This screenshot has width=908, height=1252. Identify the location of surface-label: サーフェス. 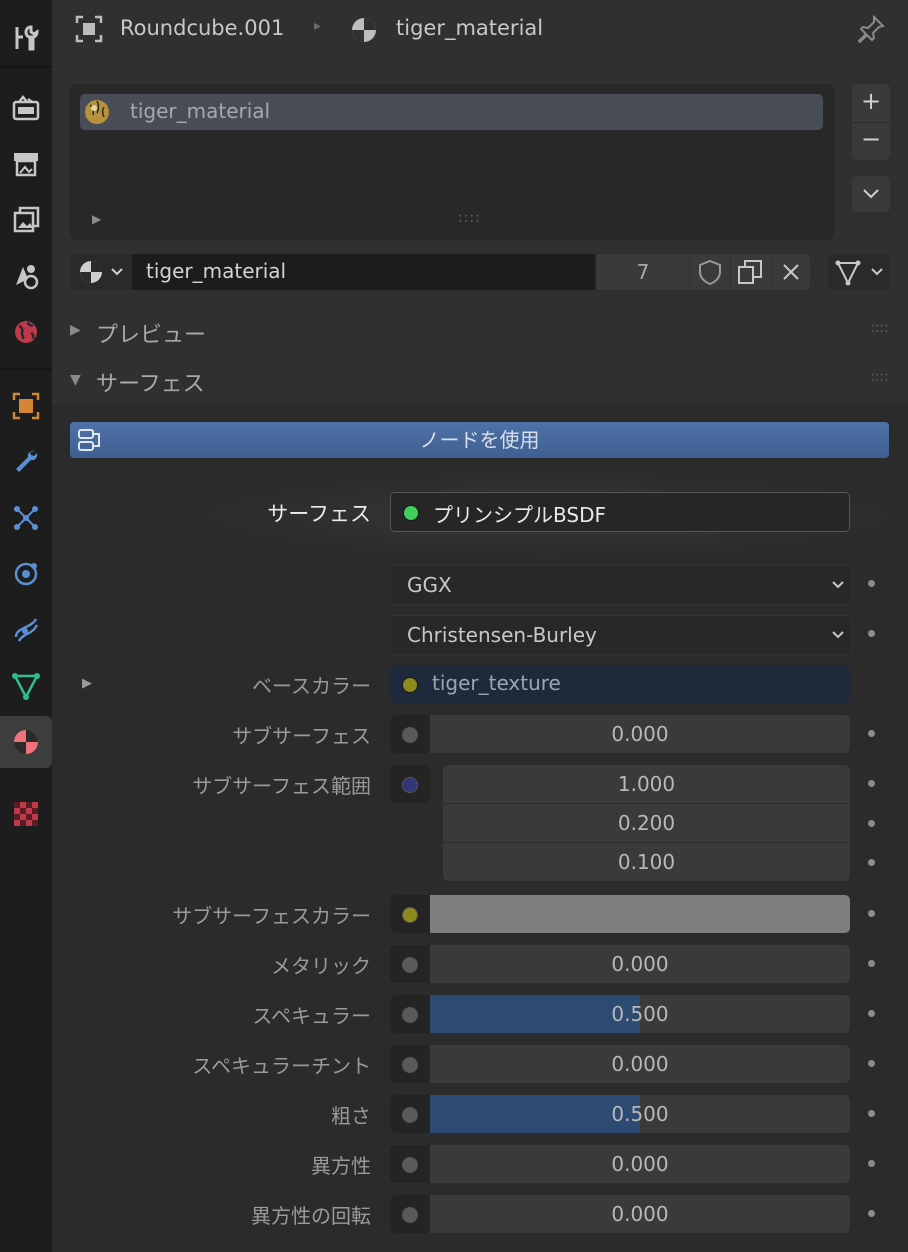
(319, 514).